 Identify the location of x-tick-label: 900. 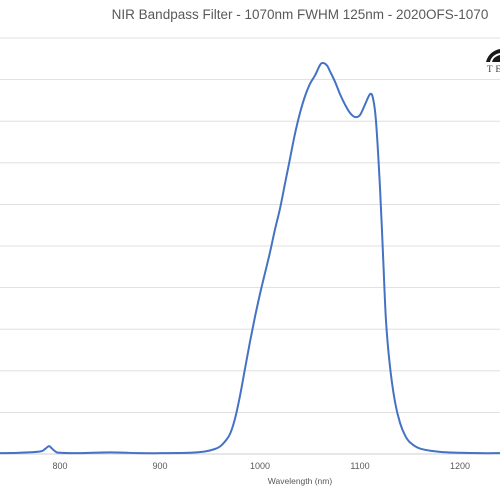
(159, 466).